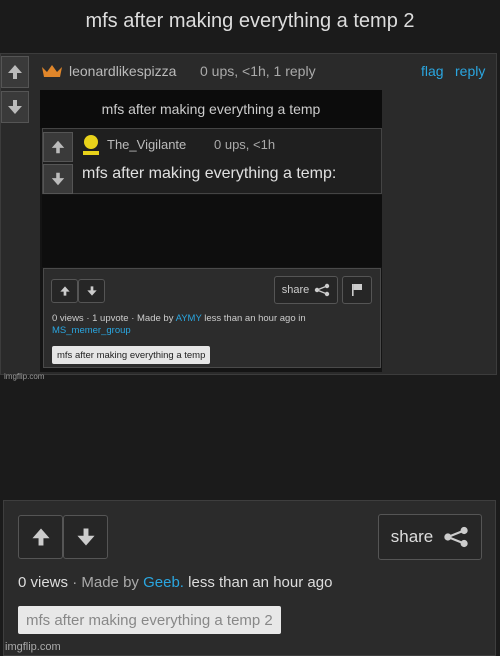  Describe the element at coordinates (245, 144) in the screenshot. I see `nested-meta: 0 ups, <1h` at that location.